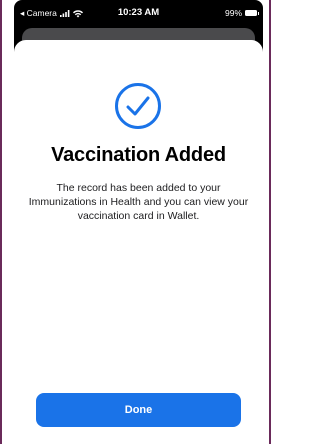  What do you see at coordinates (233, 13) in the screenshot?
I see `battery-percent: 99%` at bounding box center [233, 13].